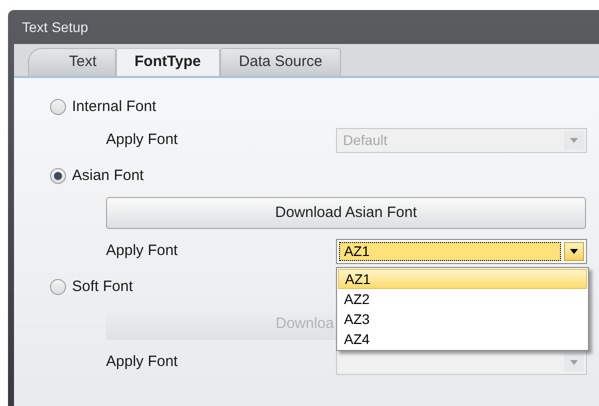 This screenshot has height=406, width=599. I want to click on dropdown-option: AZ2, so click(462, 299).